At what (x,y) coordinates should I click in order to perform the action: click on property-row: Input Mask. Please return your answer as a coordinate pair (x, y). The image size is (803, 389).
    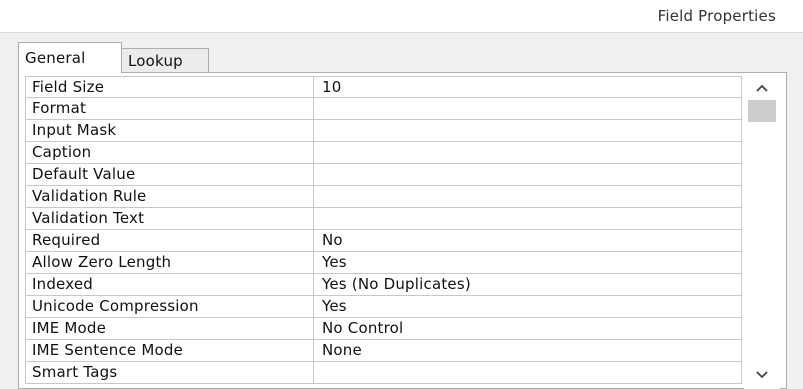
    Looking at the image, I should click on (383, 131).